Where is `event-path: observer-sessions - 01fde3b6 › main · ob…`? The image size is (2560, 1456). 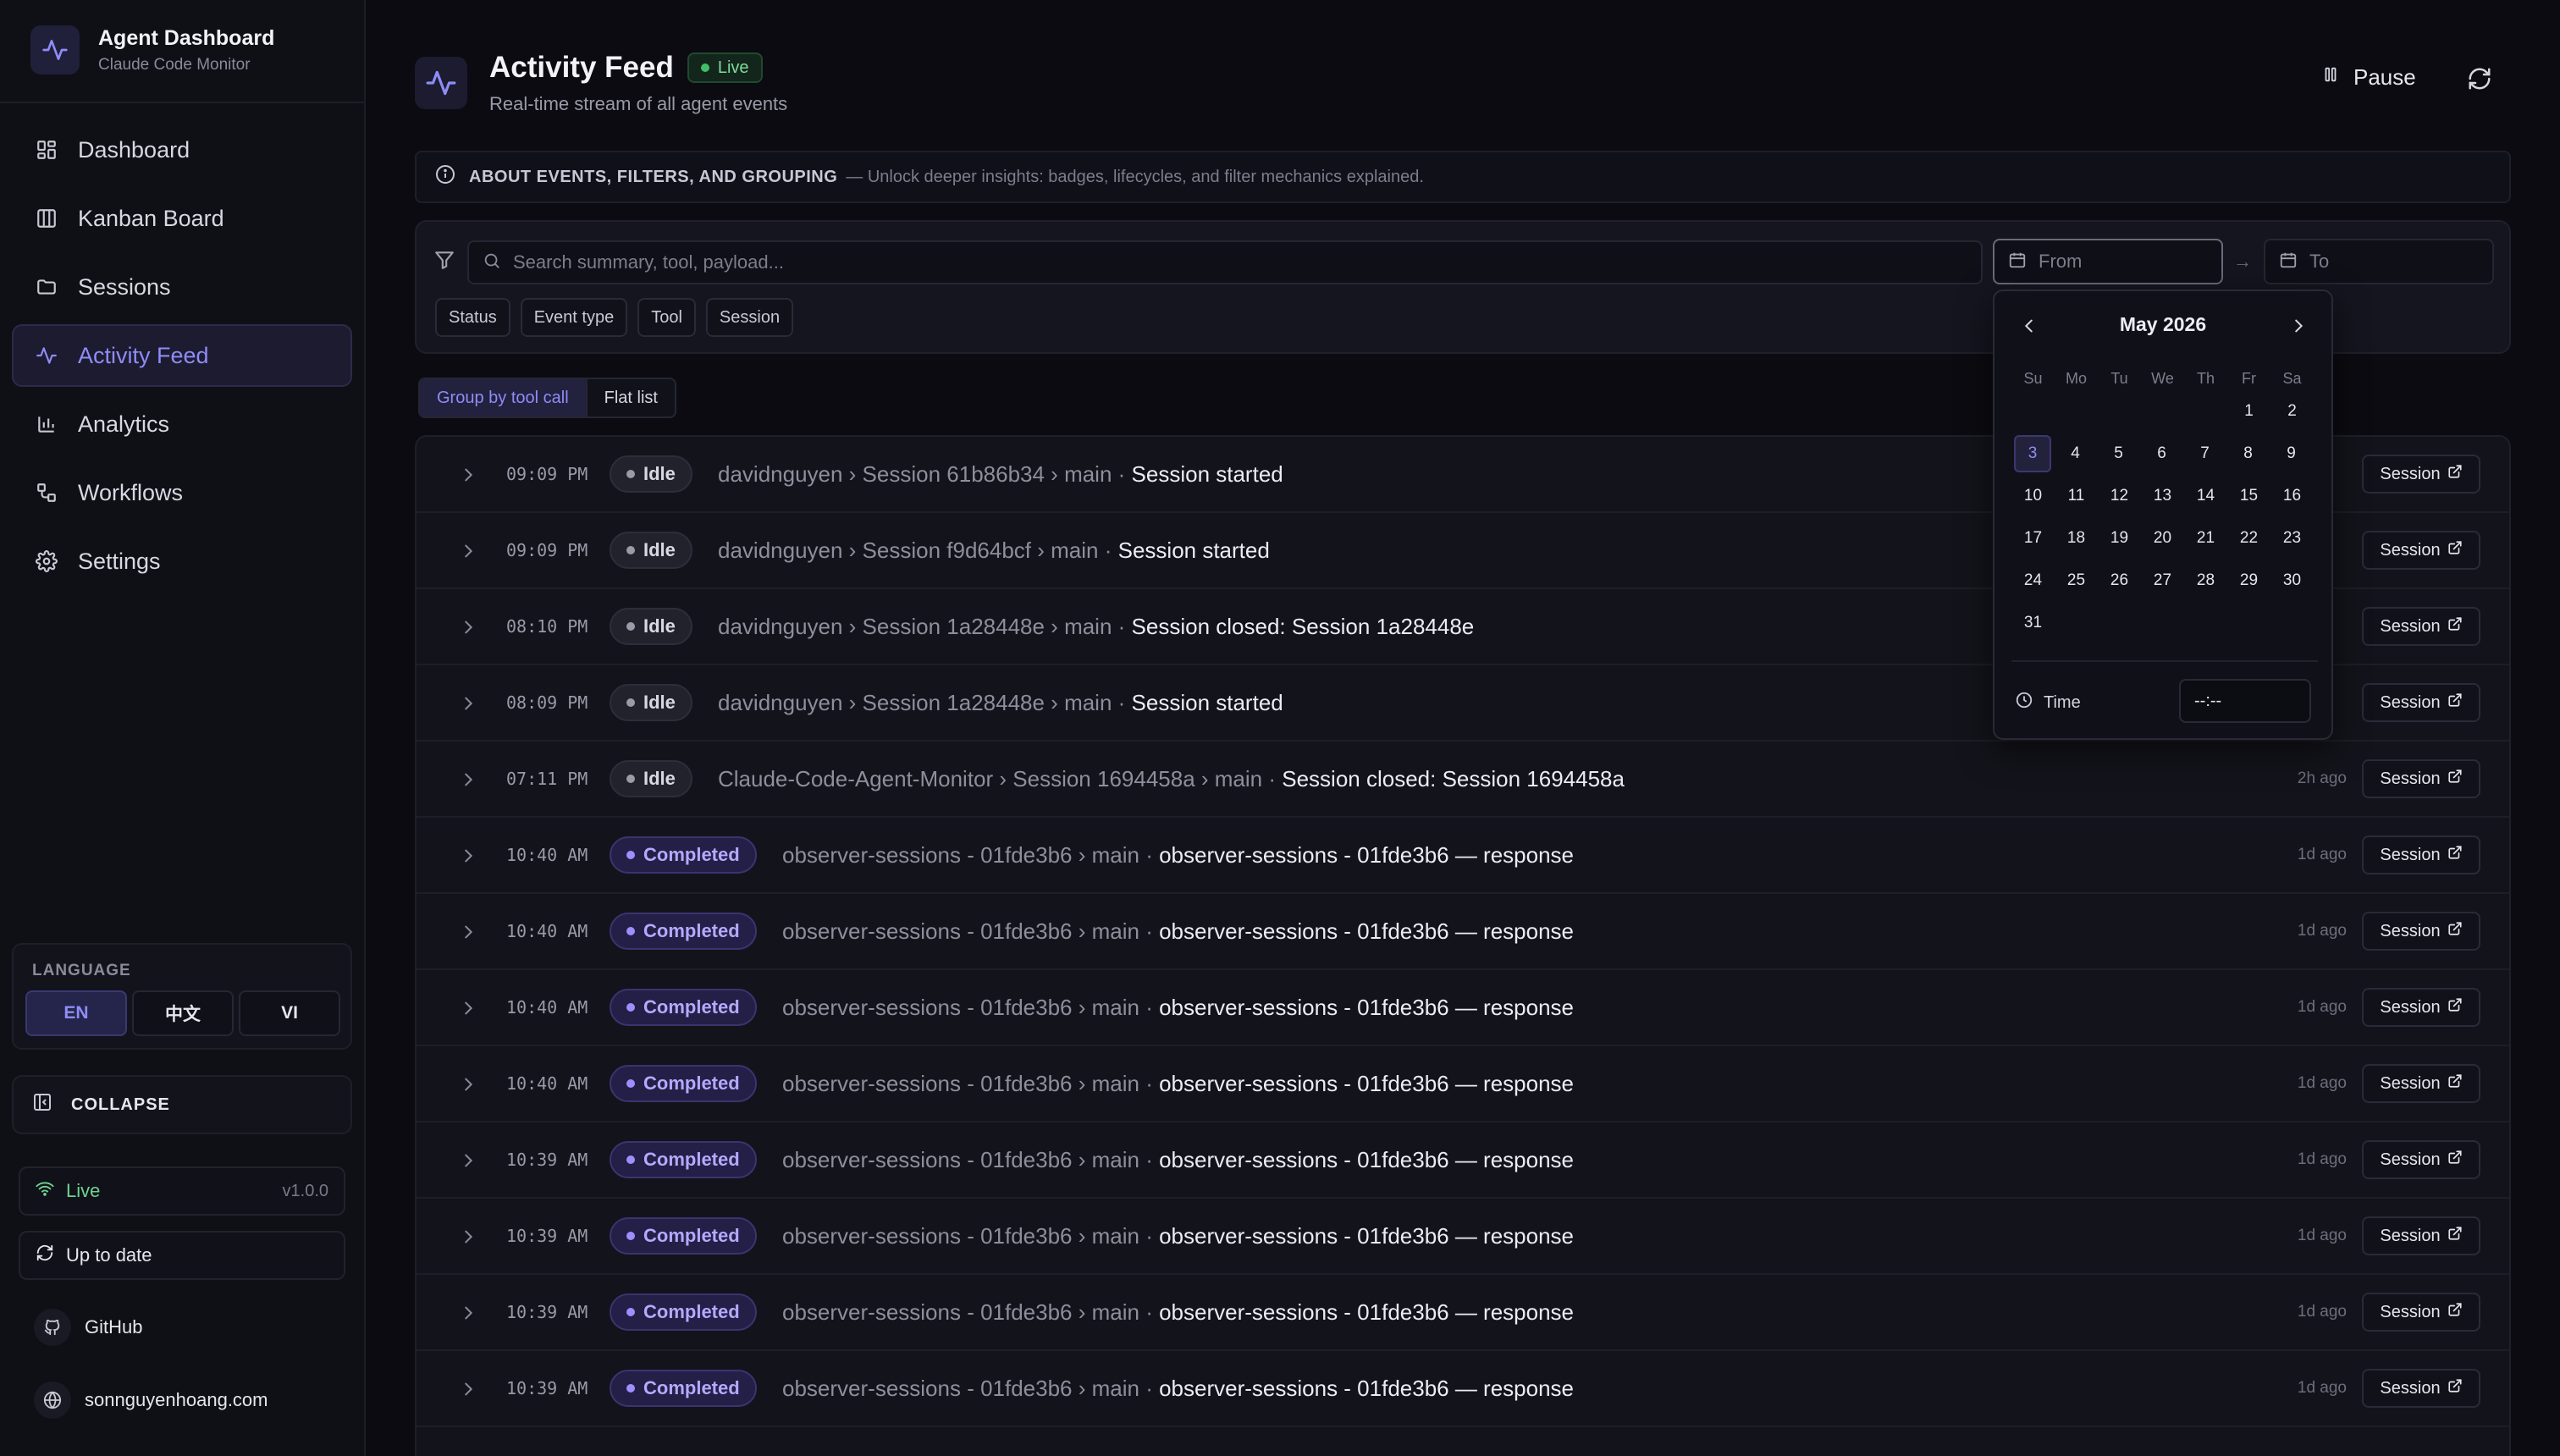 event-path: observer-sessions - 01fde3b6 › main · ob… is located at coordinates (1178, 1236).